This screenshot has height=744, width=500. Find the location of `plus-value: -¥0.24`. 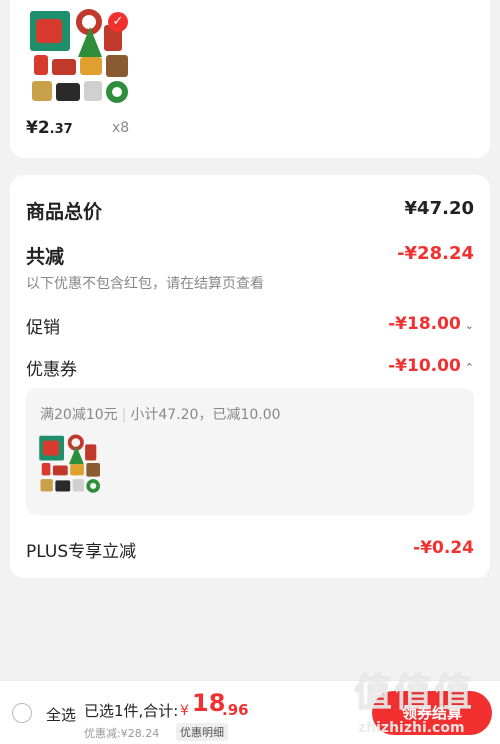

plus-value: -¥0.24 is located at coordinates (443, 548).